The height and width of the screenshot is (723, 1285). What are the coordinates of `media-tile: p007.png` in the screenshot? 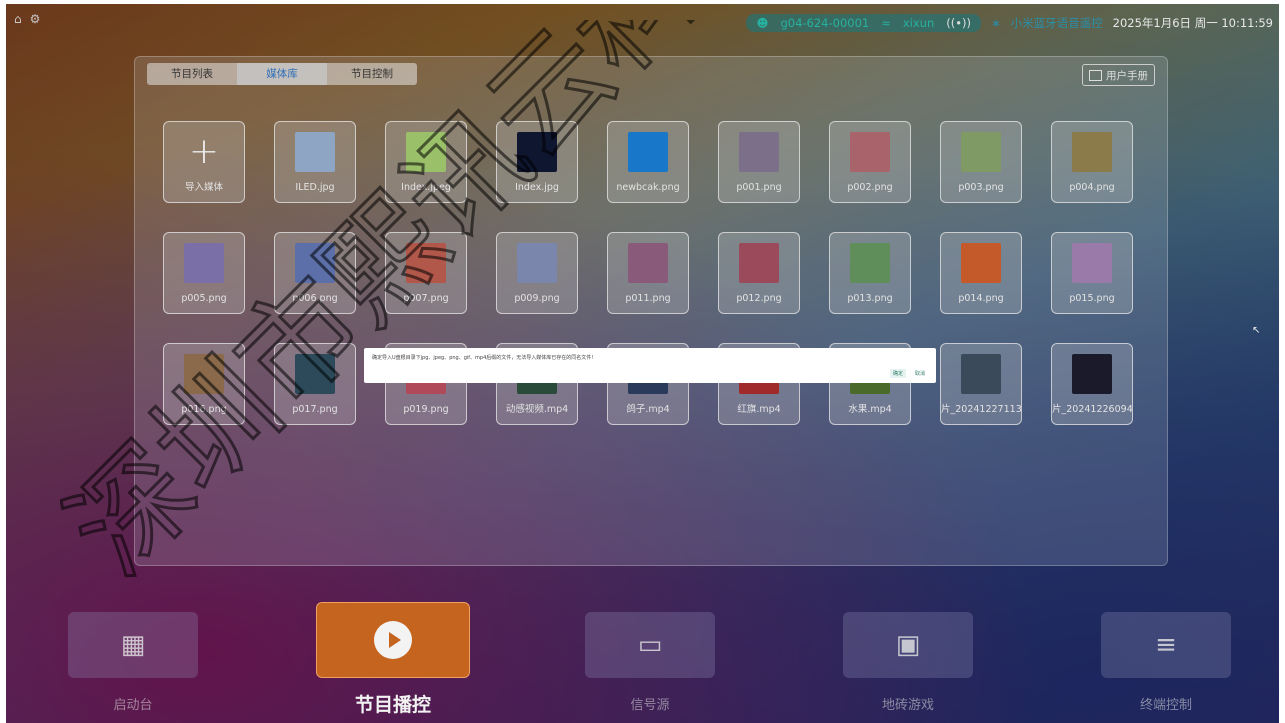 It's located at (426, 273).